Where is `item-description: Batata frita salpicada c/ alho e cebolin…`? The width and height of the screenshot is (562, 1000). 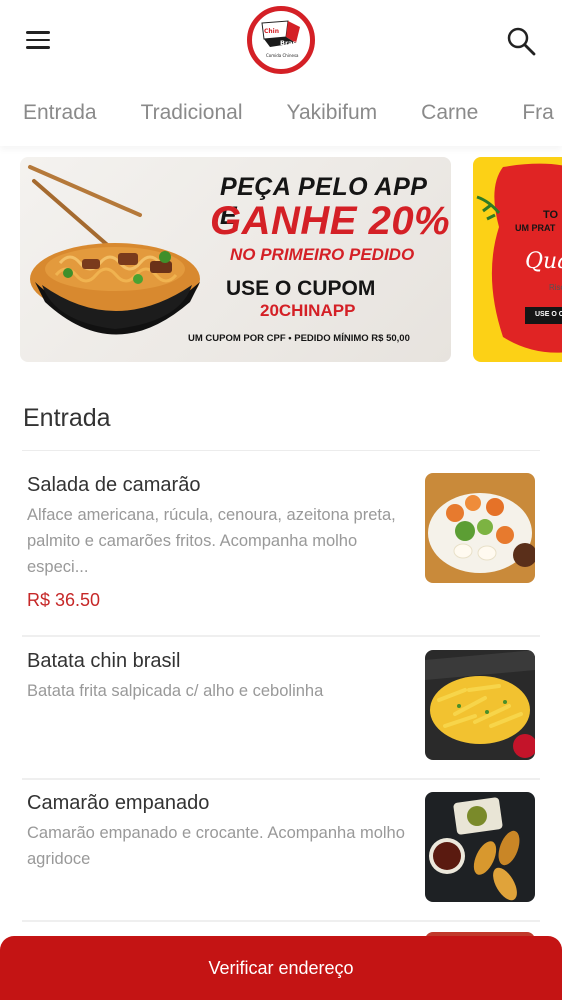 item-description: Batata frita salpicada c/ alho e cebolin… is located at coordinates (175, 691).